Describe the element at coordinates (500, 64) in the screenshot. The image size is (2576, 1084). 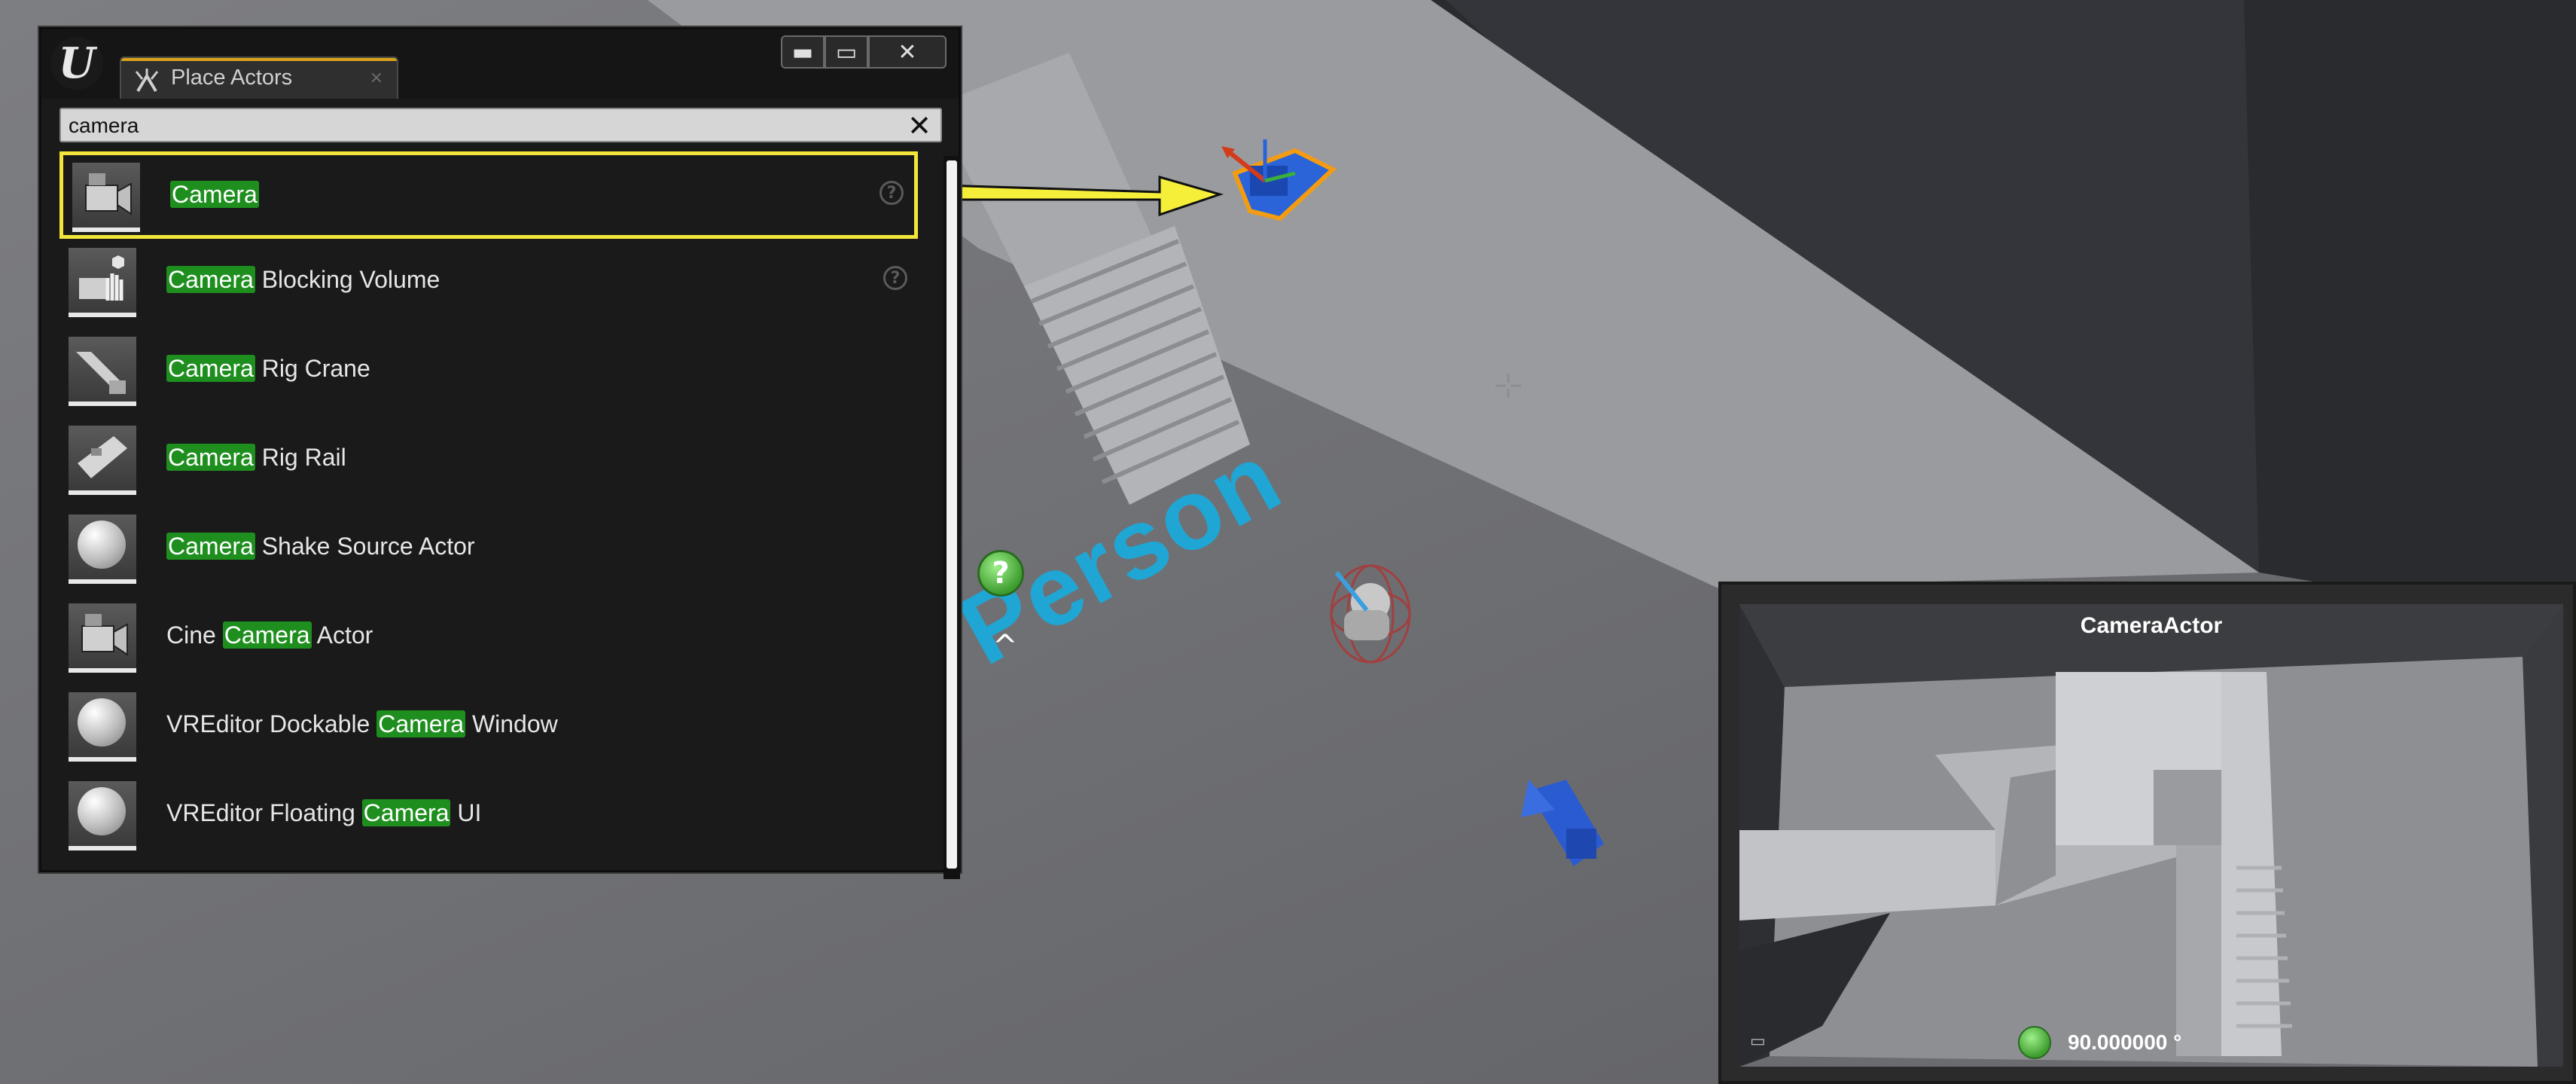
I see `window-titlebar: U Place Actors × ▬ ▭ ✕` at that location.